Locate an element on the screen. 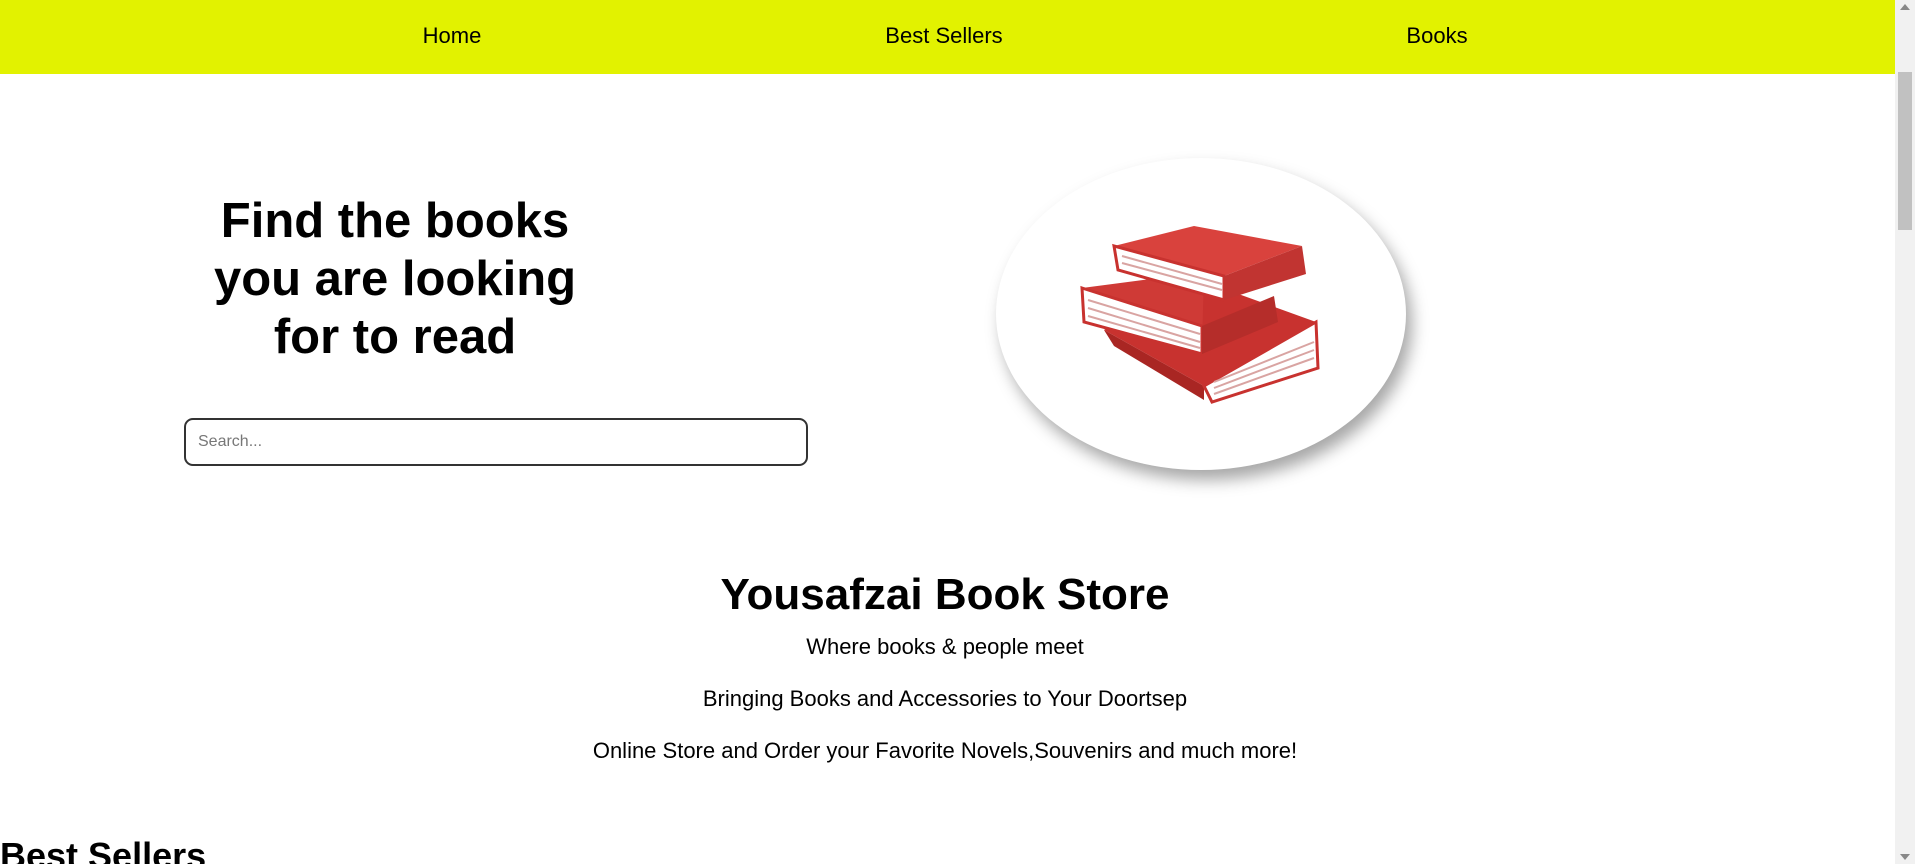 The height and width of the screenshot is (864, 1915). top-navbar: Home Best Sellers Books is located at coordinates (947, 37).